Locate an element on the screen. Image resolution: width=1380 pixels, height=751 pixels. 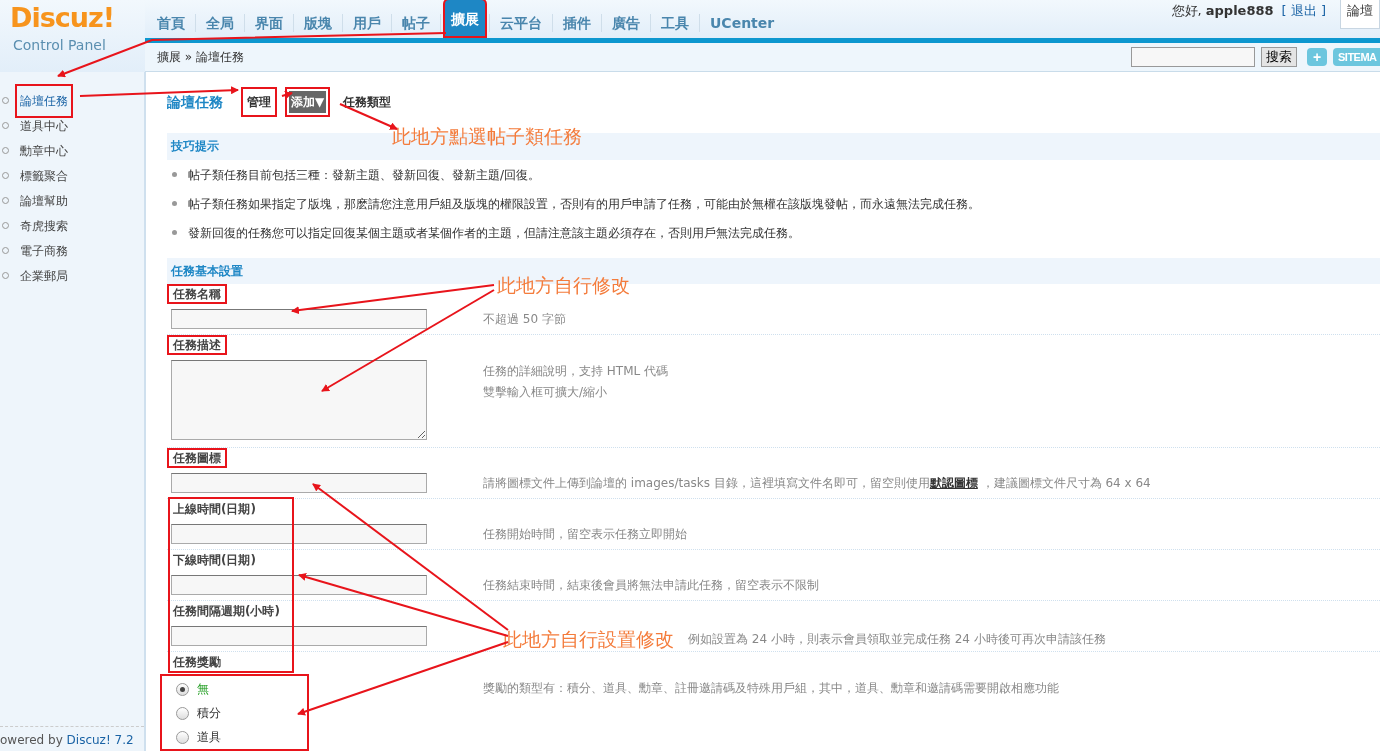
nav-tab: 帖子 is located at coordinates (416, 22).